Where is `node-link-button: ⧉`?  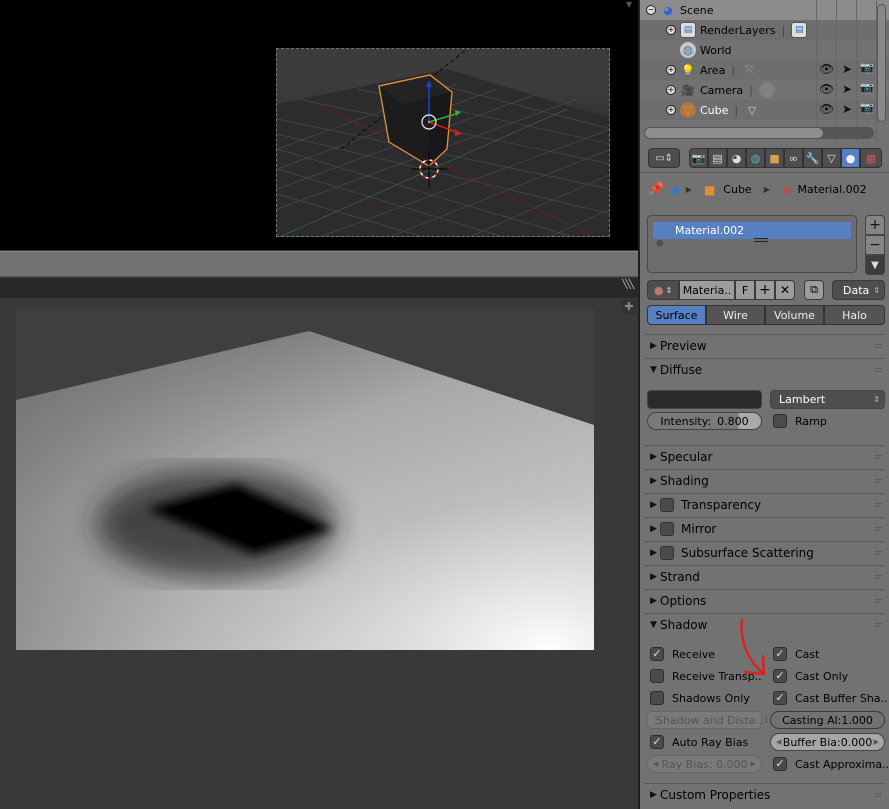 node-link-button: ⧉ is located at coordinates (814, 290).